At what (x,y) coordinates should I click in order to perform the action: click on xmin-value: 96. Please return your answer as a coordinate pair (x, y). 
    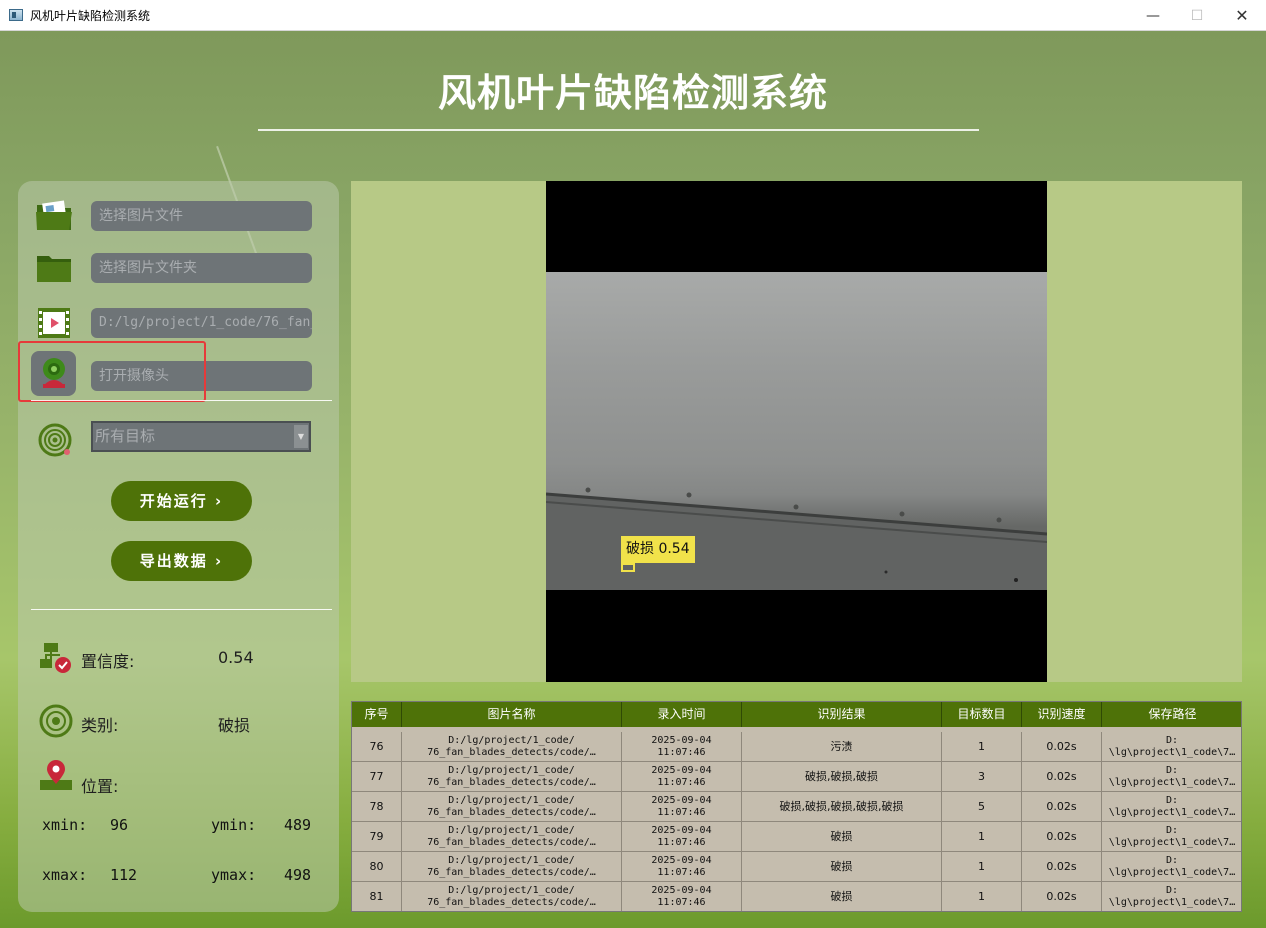
    Looking at the image, I should click on (119, 825).